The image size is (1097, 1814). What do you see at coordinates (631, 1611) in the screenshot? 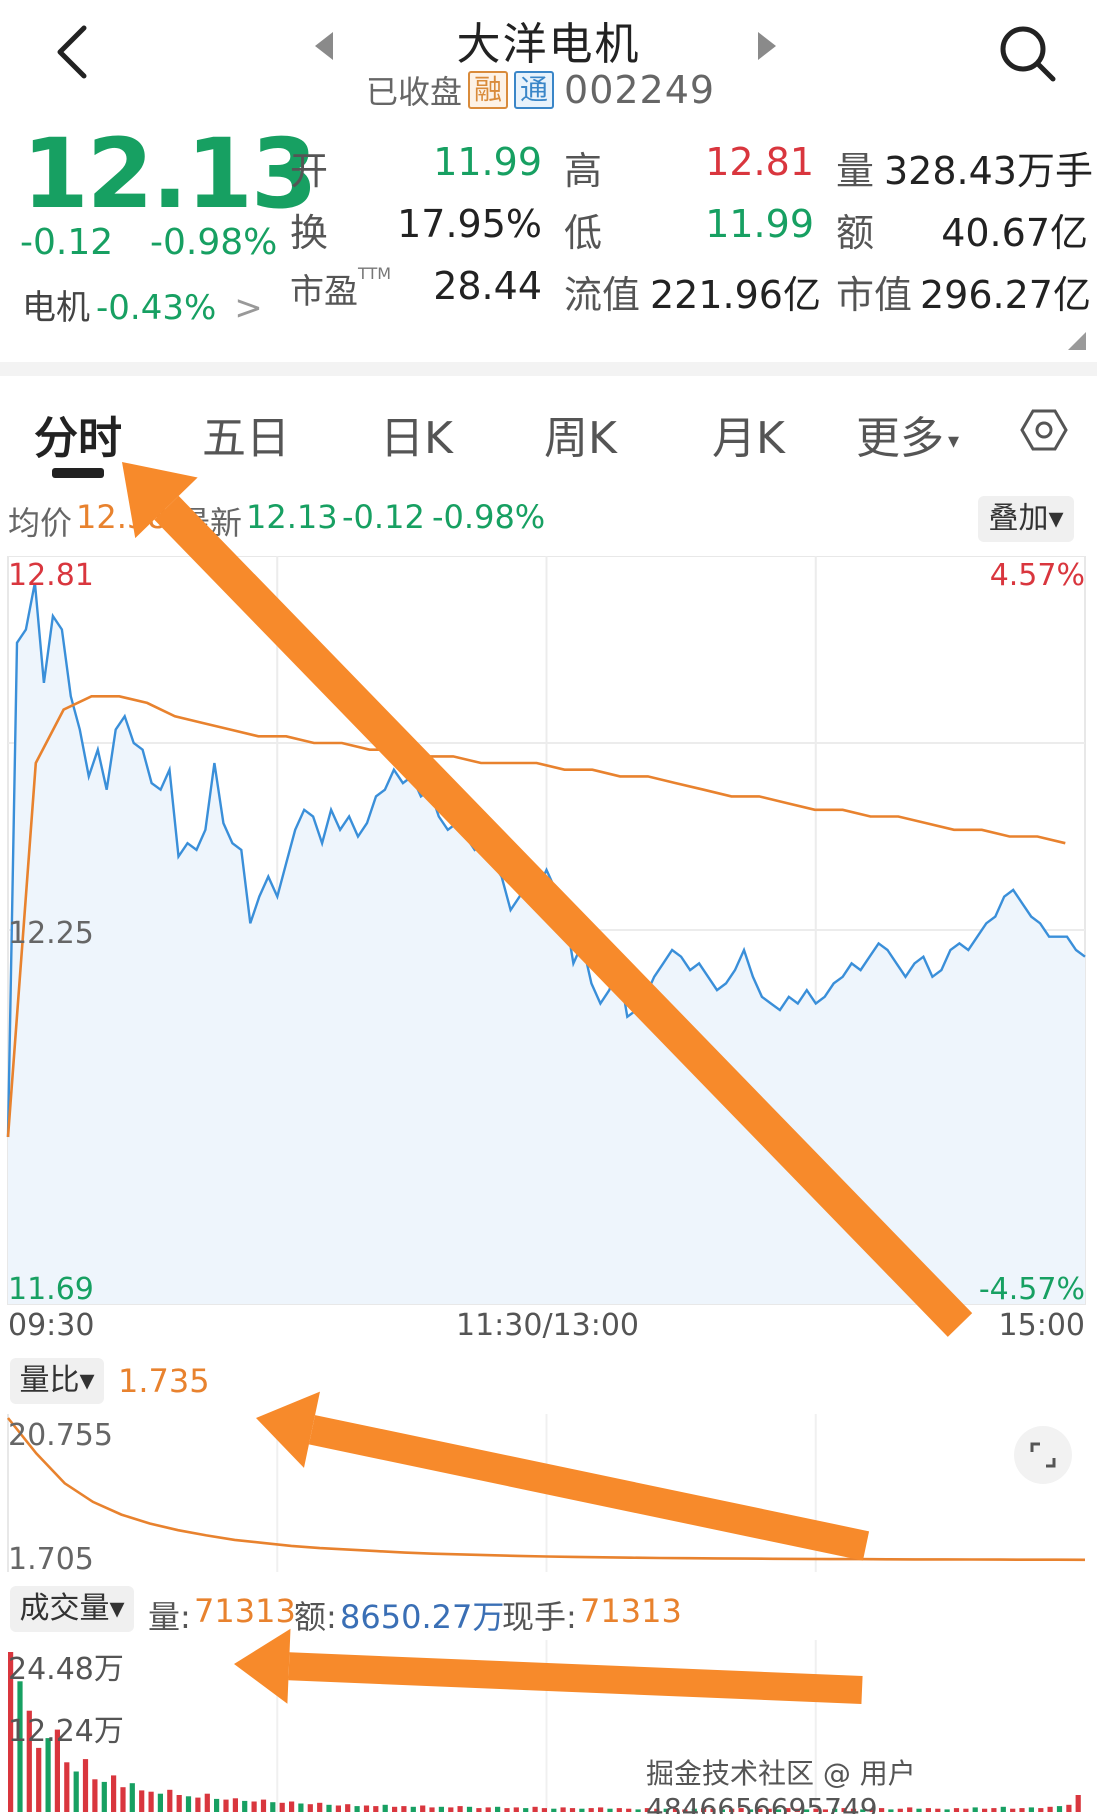
I see `hand-value: 71313` at bounding box center [631, 1611].